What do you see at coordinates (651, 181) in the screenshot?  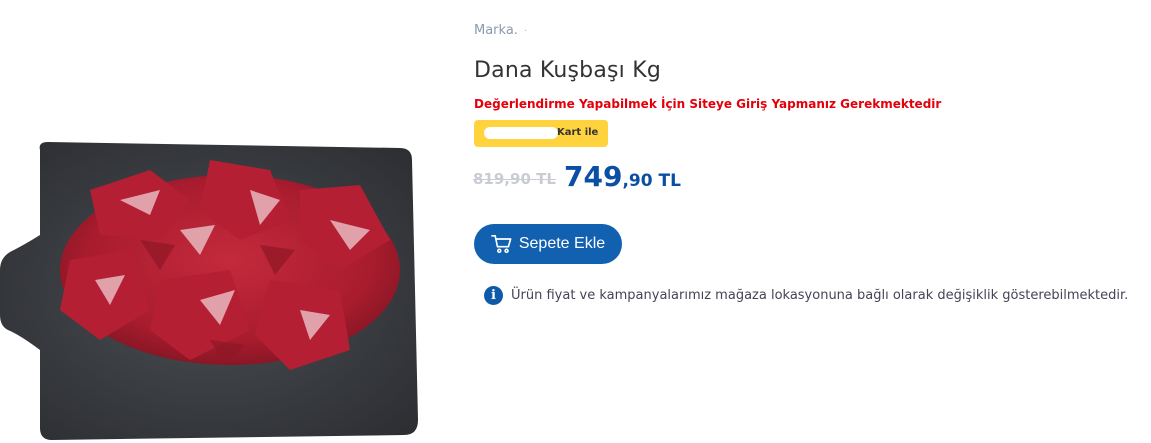 I see `current-price-decimal: ,90 TL` at bounding box center [651, 181].